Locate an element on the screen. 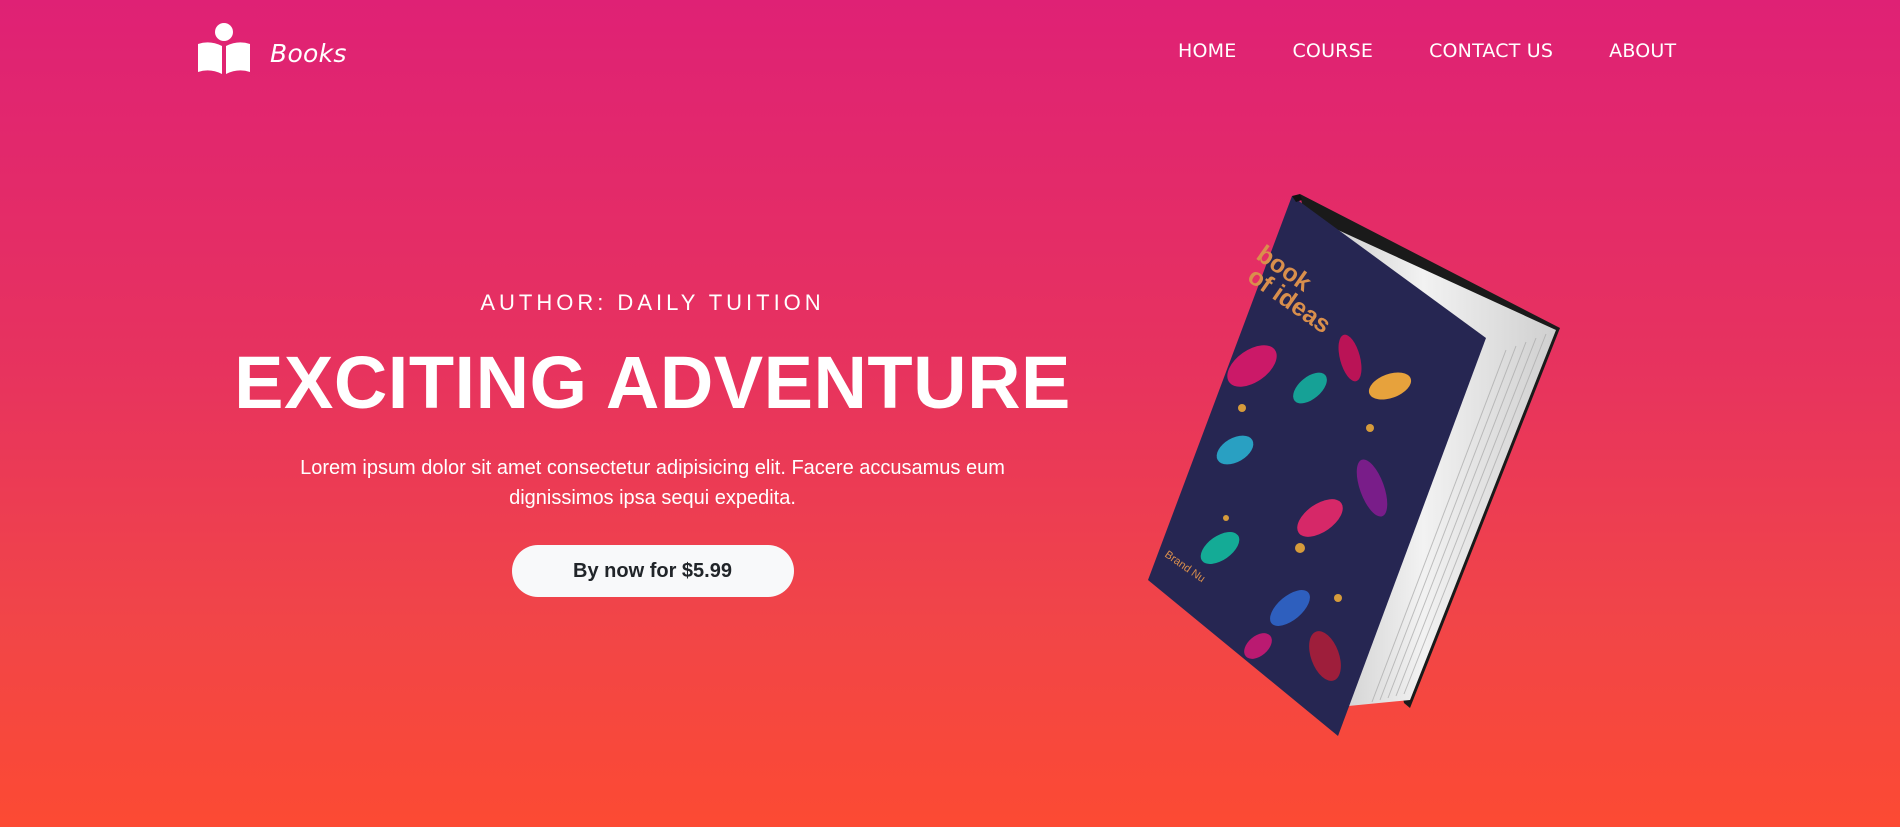  brand-name: Books is located at coordinates (308, 53).